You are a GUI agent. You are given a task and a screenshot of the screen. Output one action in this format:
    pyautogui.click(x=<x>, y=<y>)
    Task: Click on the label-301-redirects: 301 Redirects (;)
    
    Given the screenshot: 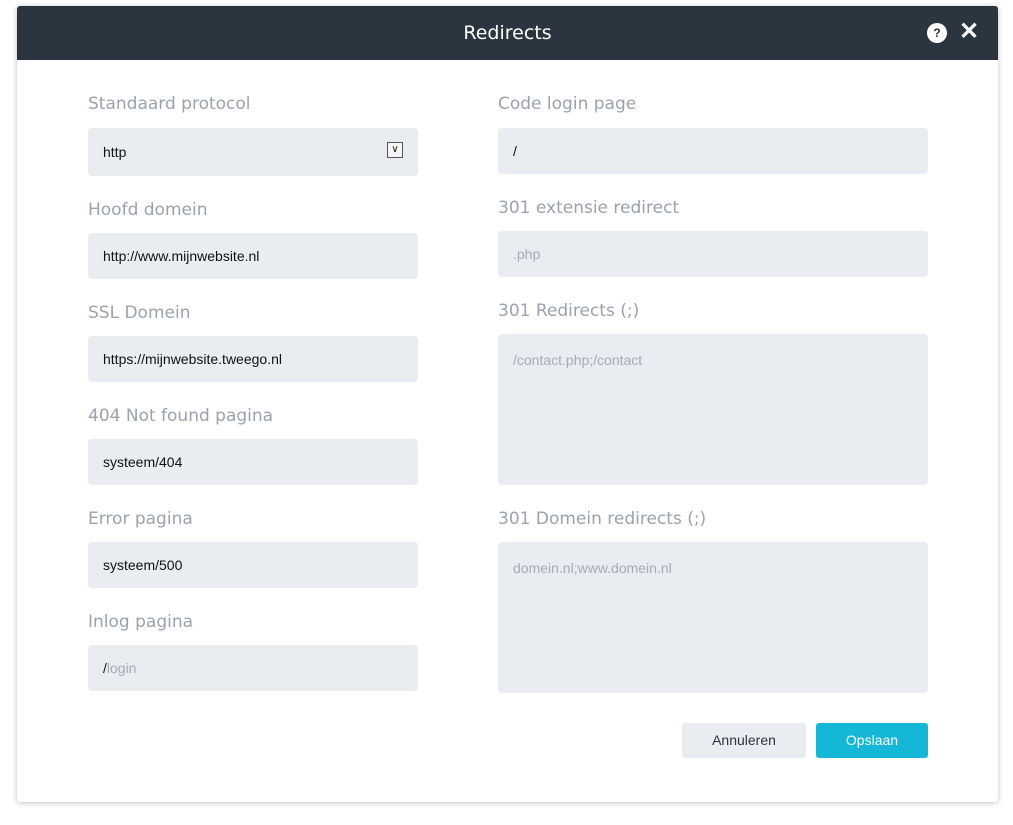 What is the action you would take?
    pyautogui.click(x=569, y=311)
    